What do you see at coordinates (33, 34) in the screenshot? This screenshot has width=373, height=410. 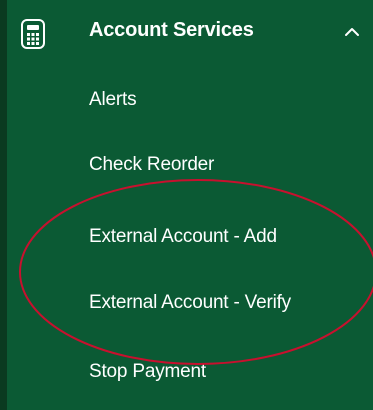 I see `calculator-icon` at bounding box center [33, 34].